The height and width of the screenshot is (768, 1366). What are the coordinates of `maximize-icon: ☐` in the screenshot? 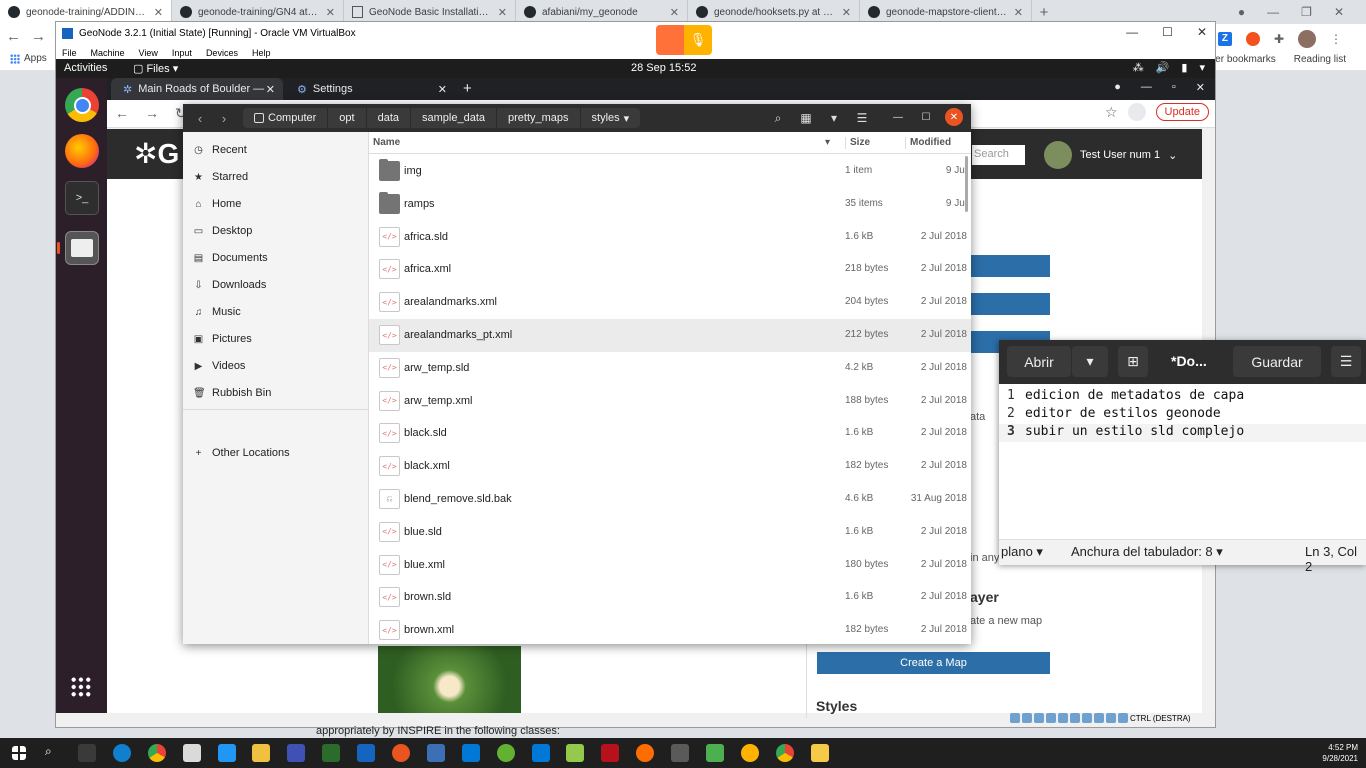 It's located at (926, 117).